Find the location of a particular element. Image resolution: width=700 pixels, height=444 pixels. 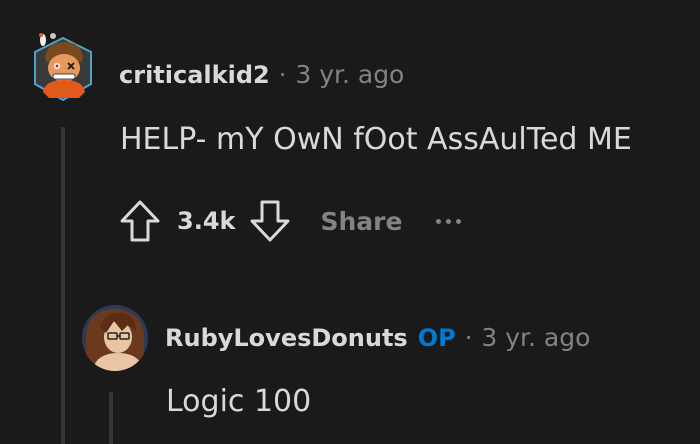

reply-thread-line is located at coordinates (111, 418).